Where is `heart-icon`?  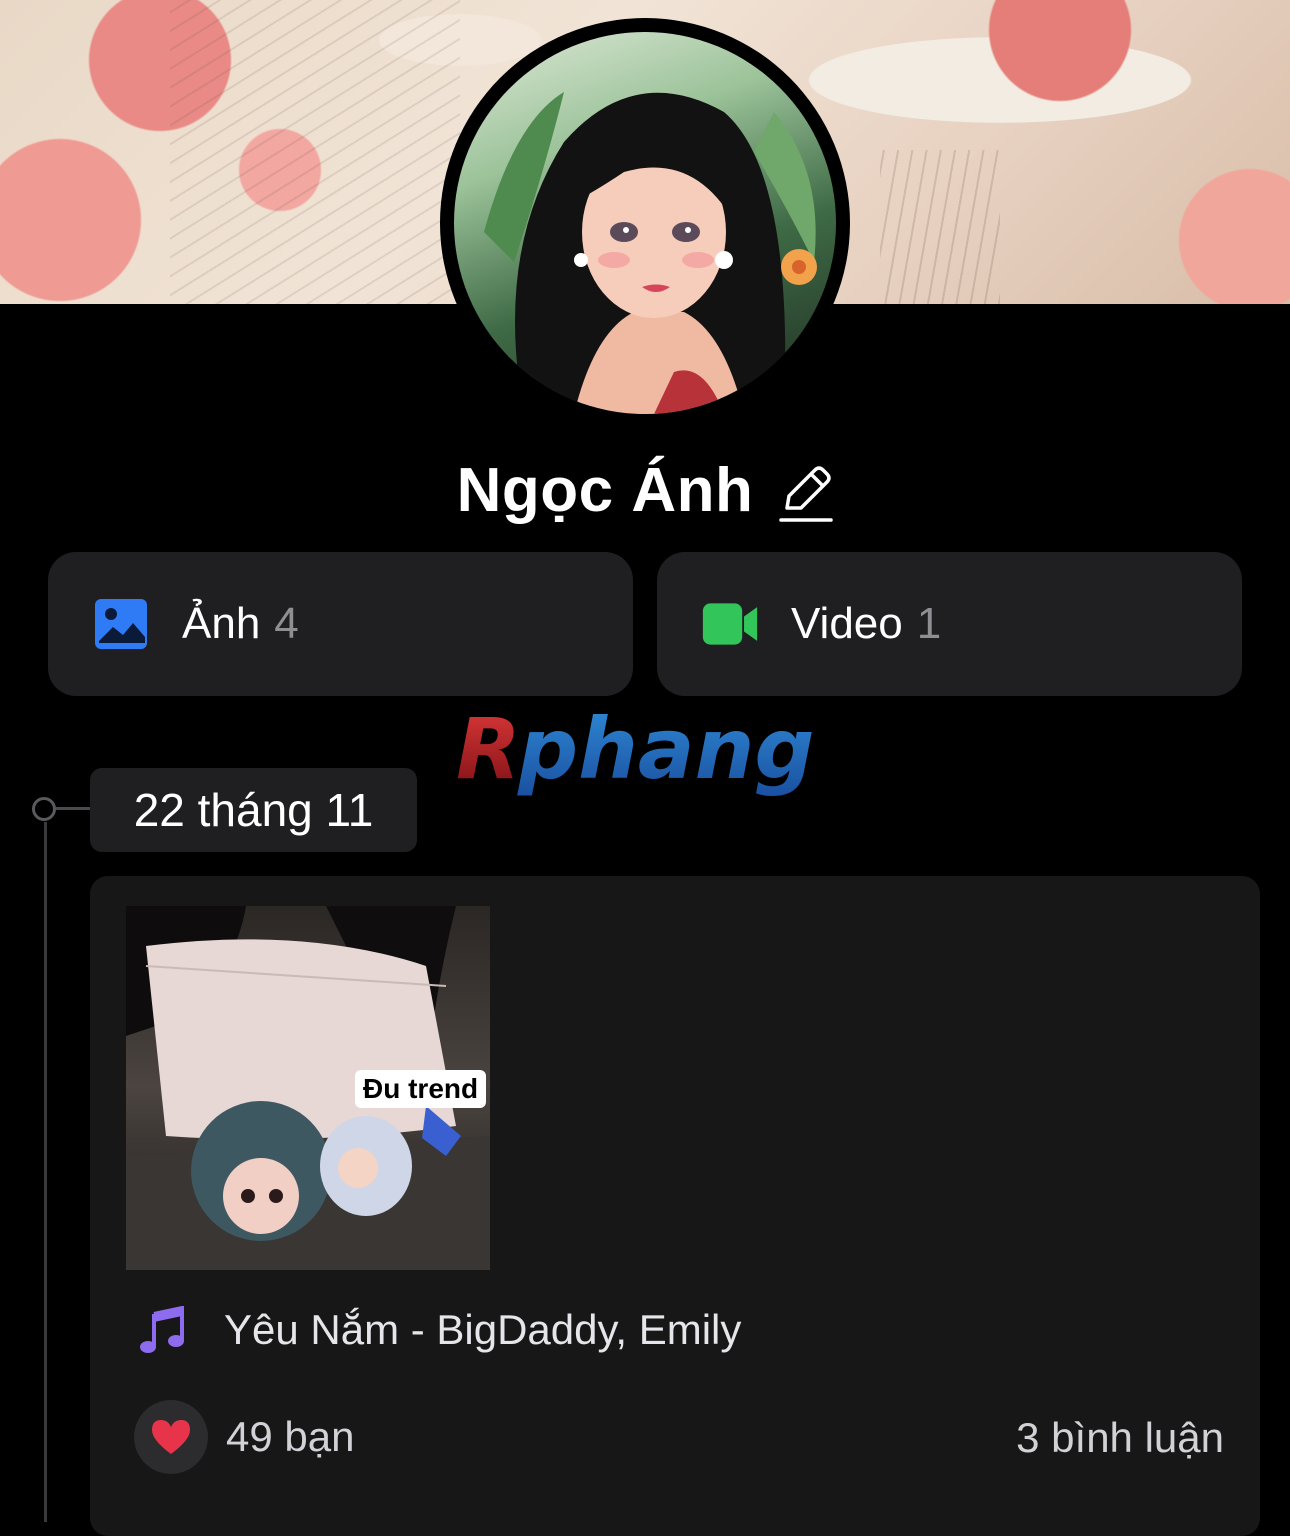 heart-icon is located at coordinates (171, 1437).